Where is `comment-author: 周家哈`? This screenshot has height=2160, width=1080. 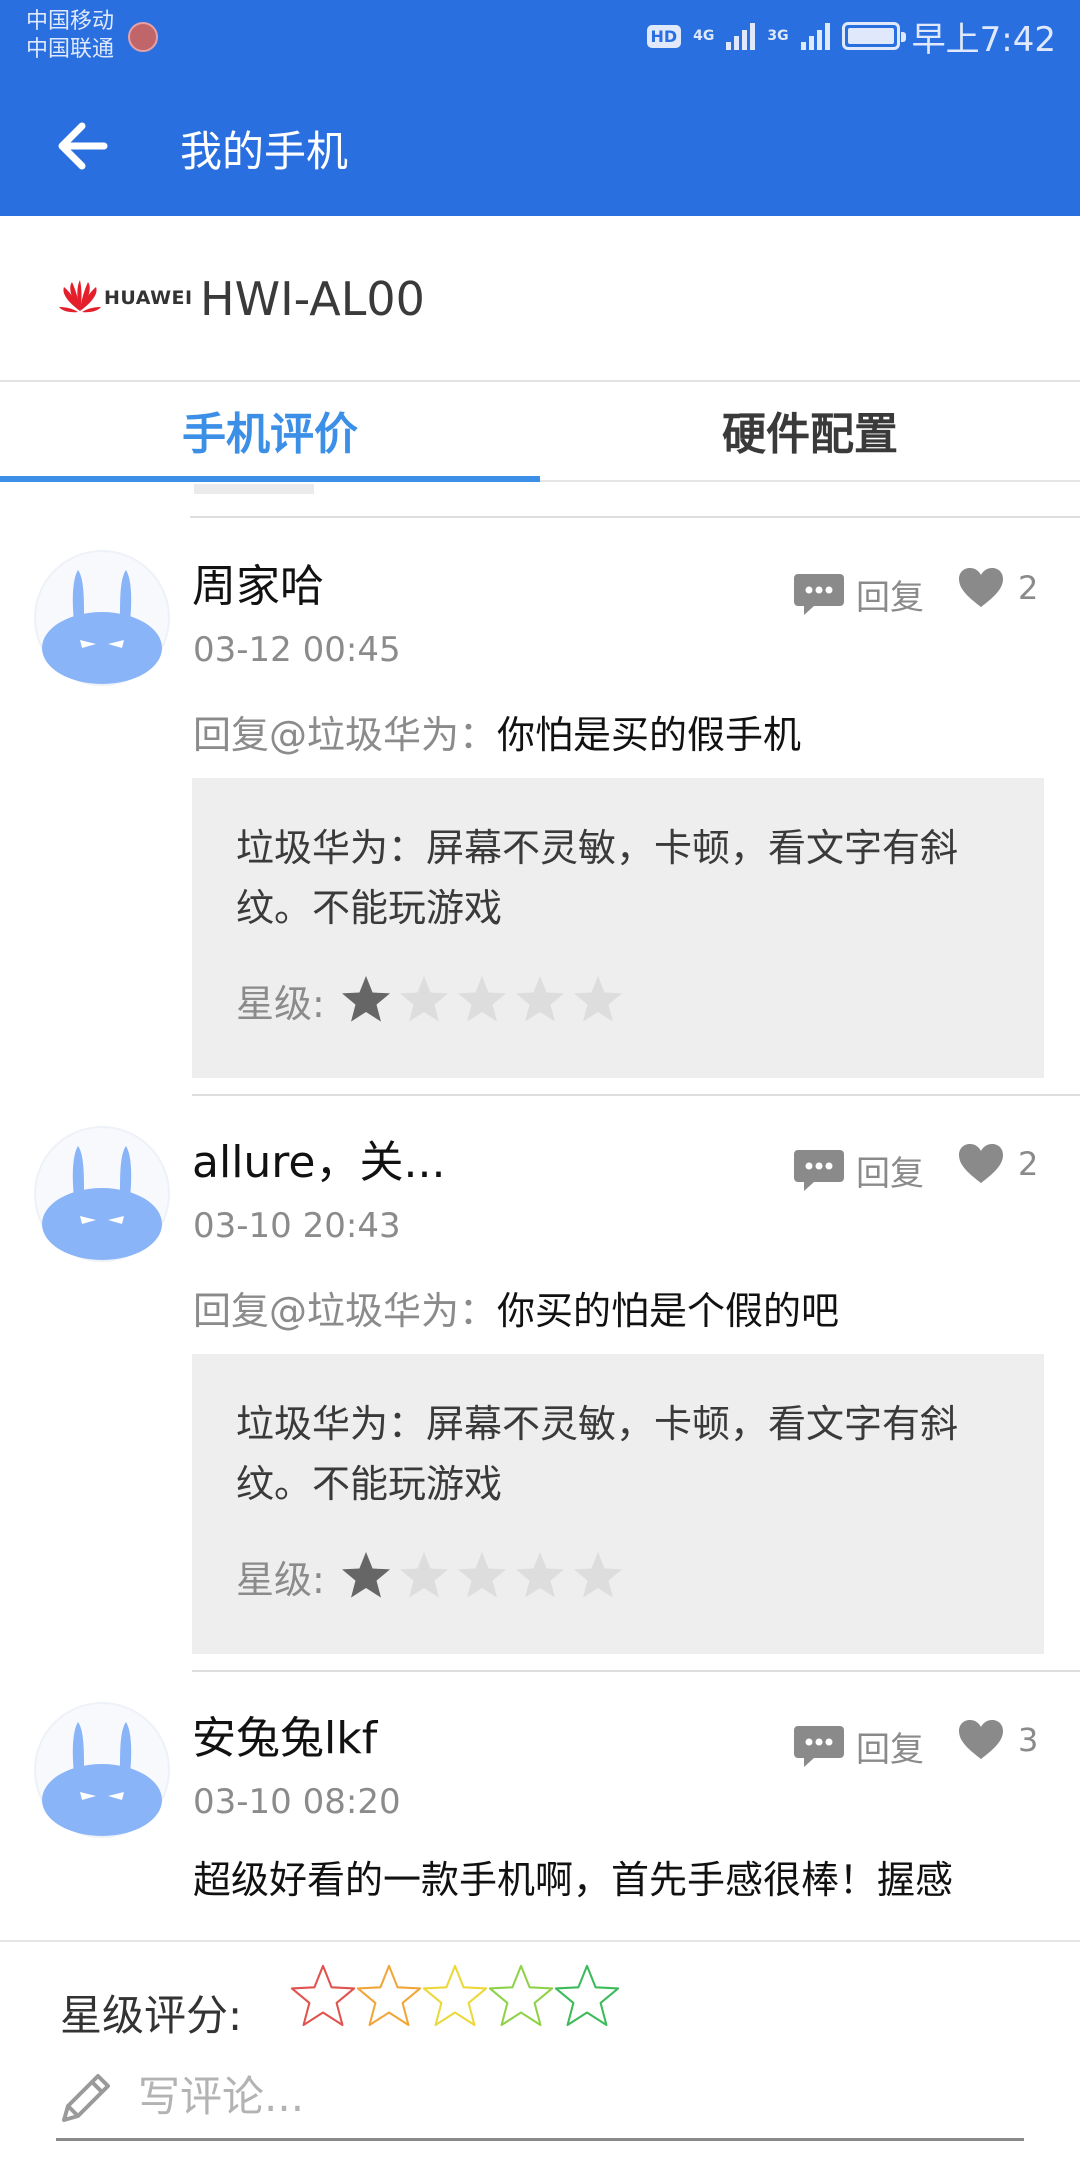 comment-author: 周家哈 is located at coordinates (258, 582).